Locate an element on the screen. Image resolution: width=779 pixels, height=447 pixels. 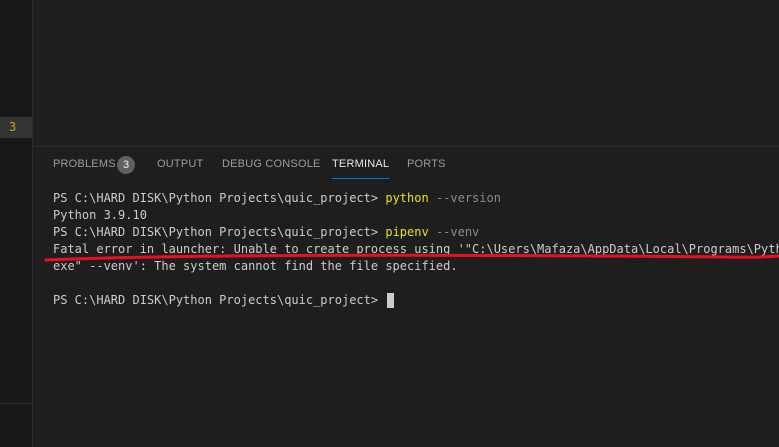
tab-debug-console: DEBUG CONSOLE is located at coordinates (271, 165).